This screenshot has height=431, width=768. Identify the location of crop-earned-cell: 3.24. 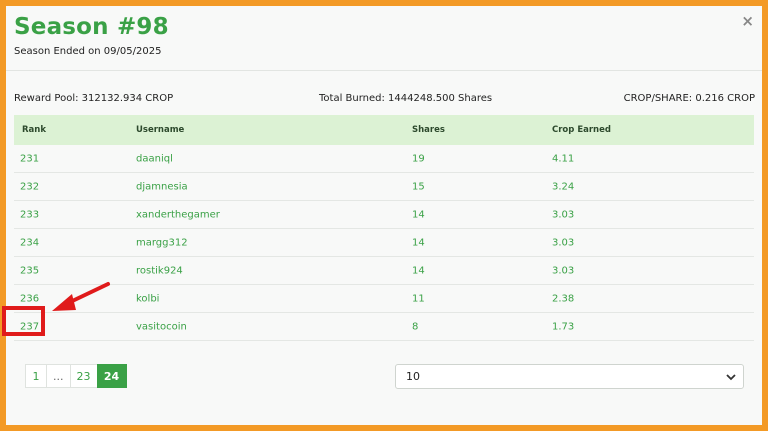
(563, 186).